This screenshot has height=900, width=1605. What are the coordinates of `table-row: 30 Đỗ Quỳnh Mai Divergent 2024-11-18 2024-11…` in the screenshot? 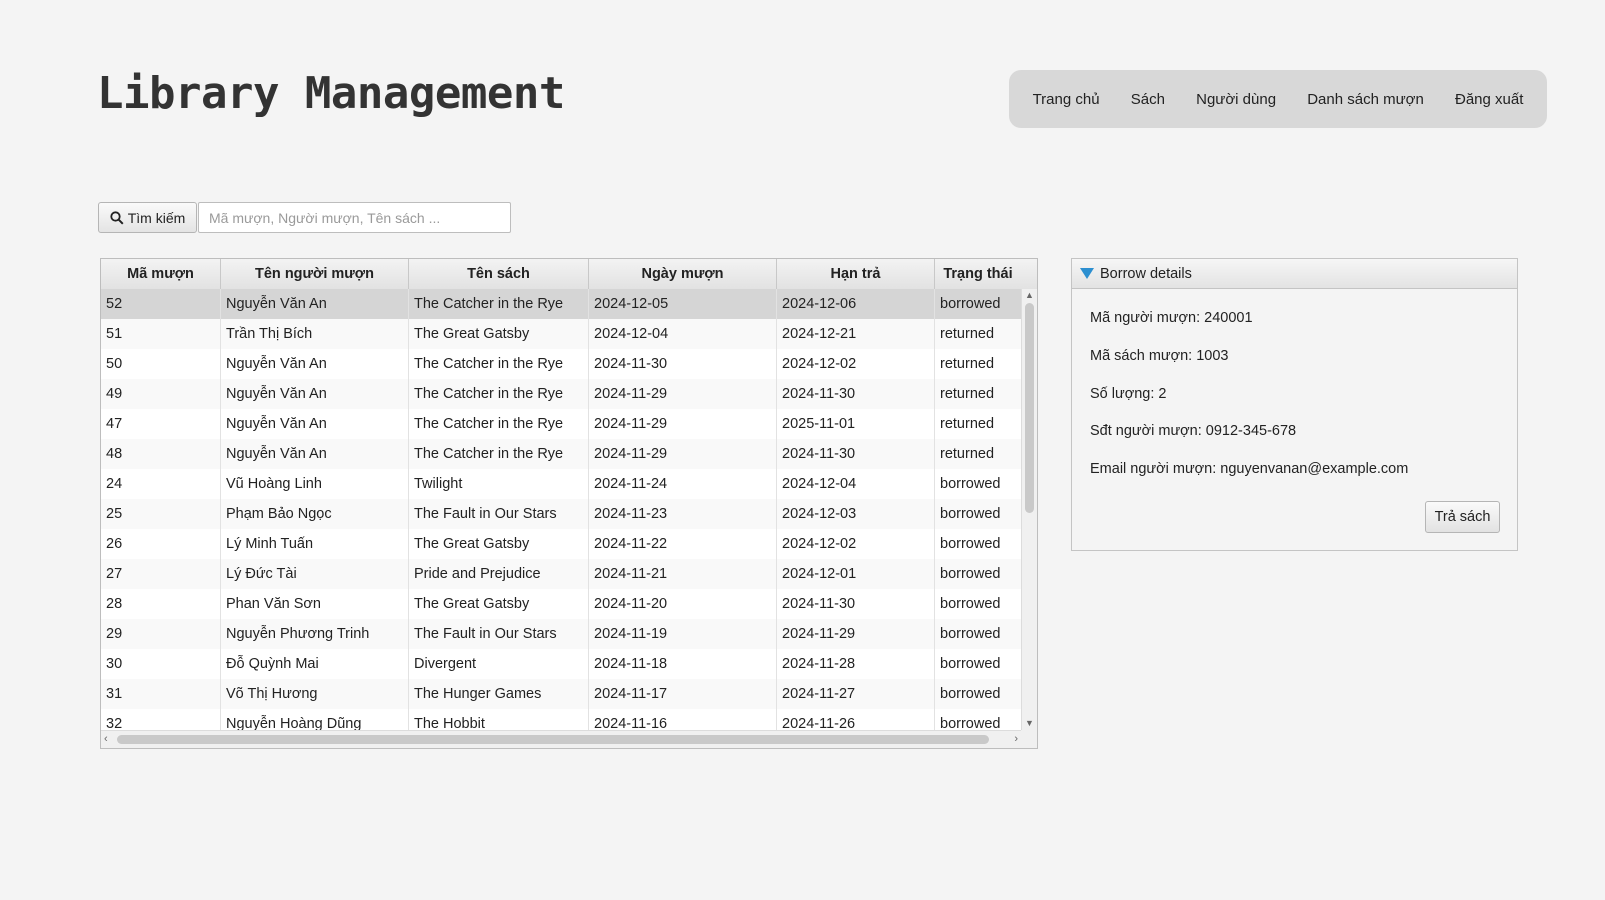 It's located at (561, 664).